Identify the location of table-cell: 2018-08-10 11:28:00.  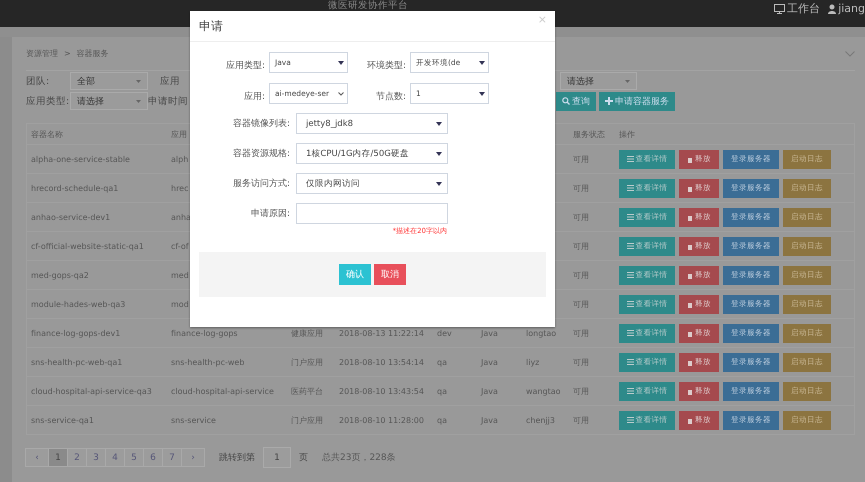
(381, 420).